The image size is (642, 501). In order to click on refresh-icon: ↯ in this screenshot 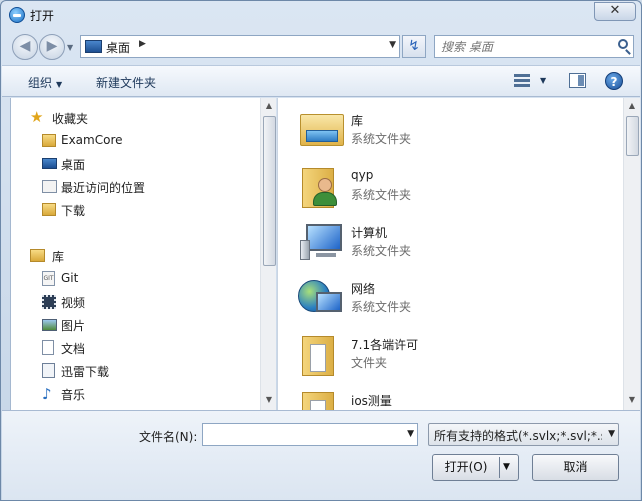, I will do `click(414, 46)`.